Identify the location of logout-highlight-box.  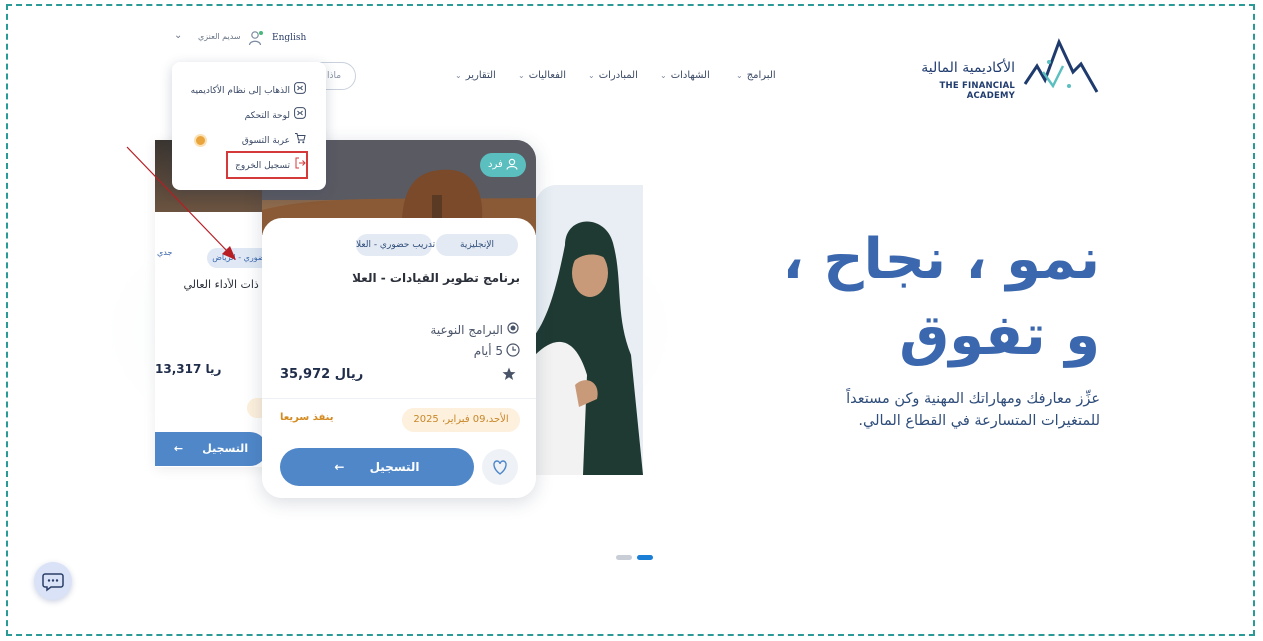
(267, 165).